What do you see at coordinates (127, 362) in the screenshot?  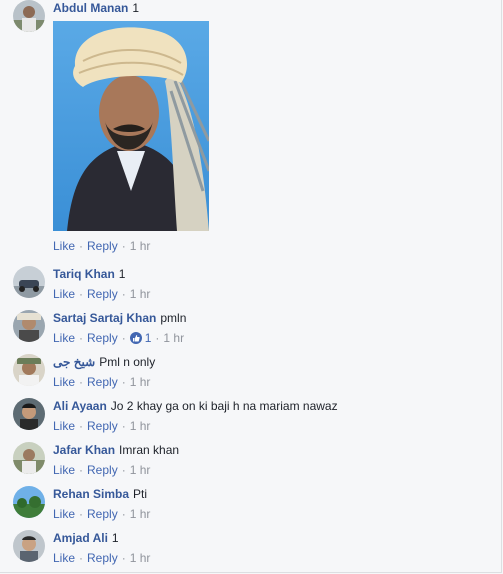 I see `comment-text: Pml n only` at bounding box center [127, 362].